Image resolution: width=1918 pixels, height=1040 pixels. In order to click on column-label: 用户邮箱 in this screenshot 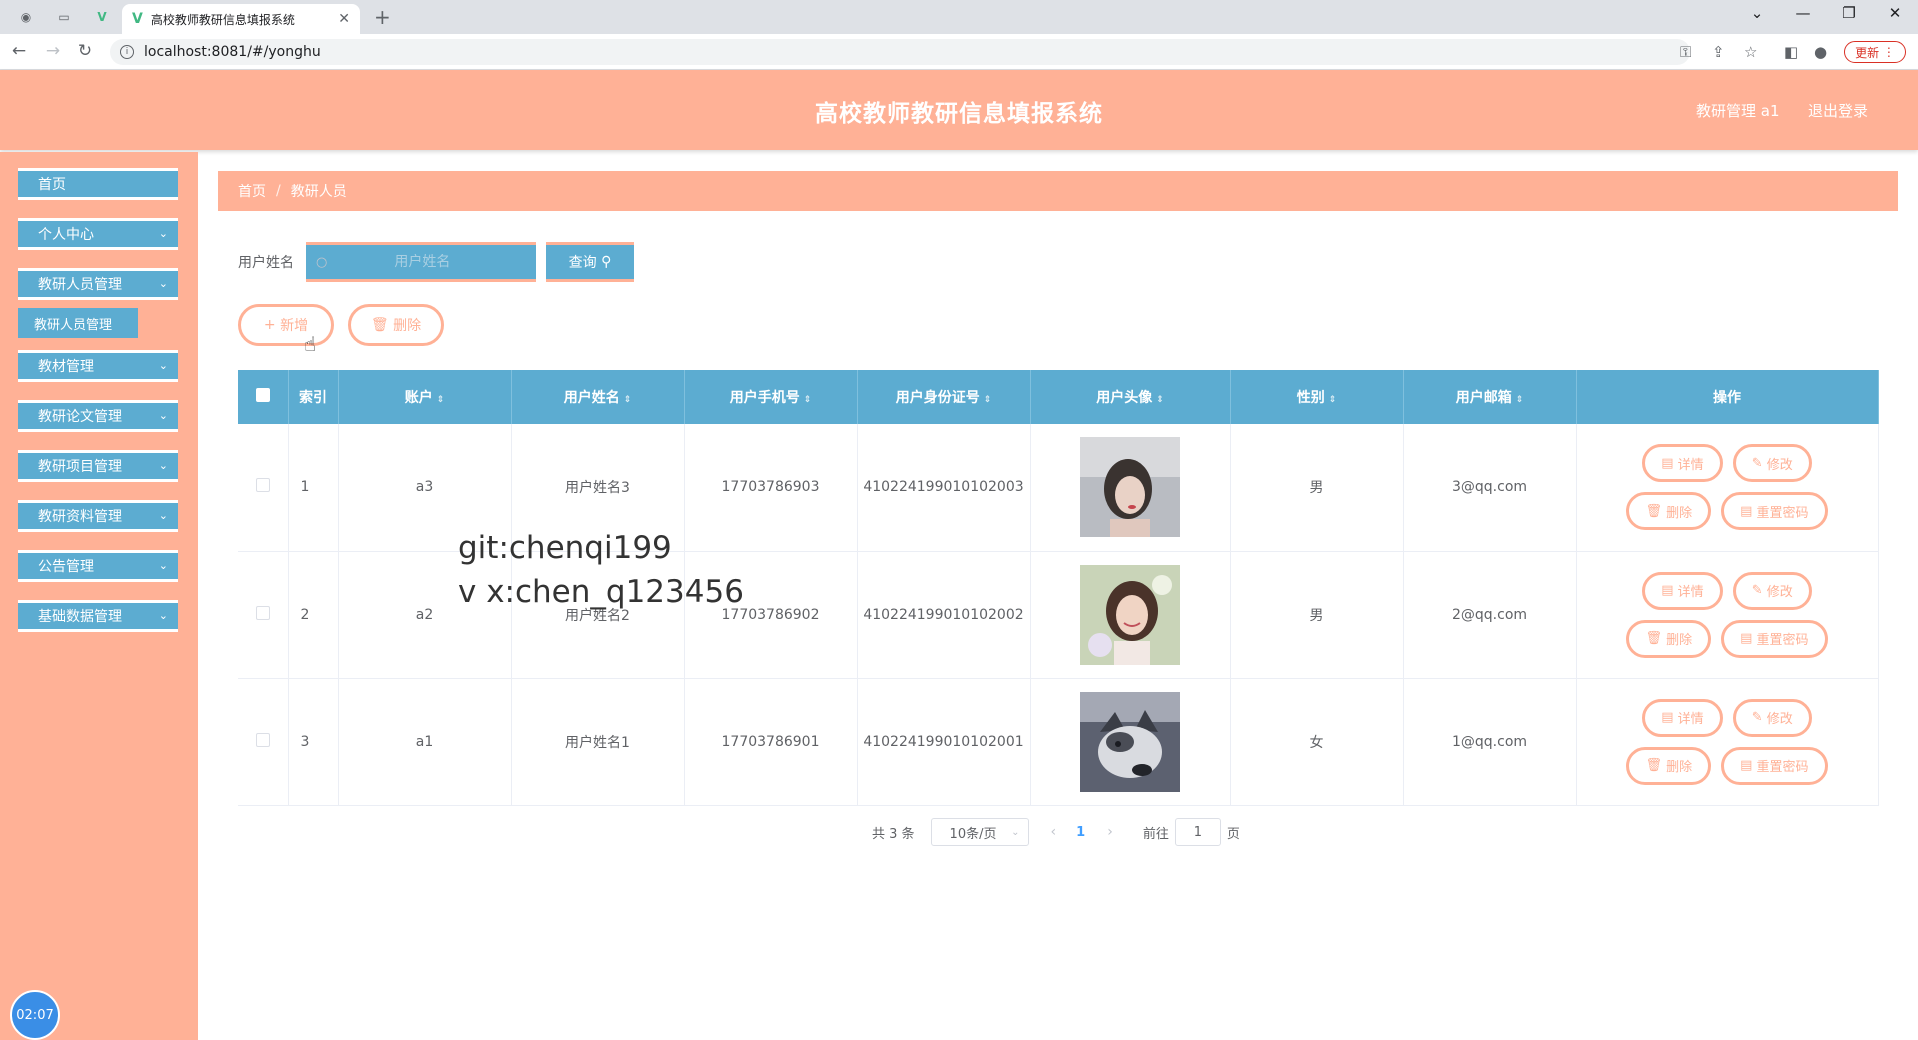, I will do `click(1483, 398)`.